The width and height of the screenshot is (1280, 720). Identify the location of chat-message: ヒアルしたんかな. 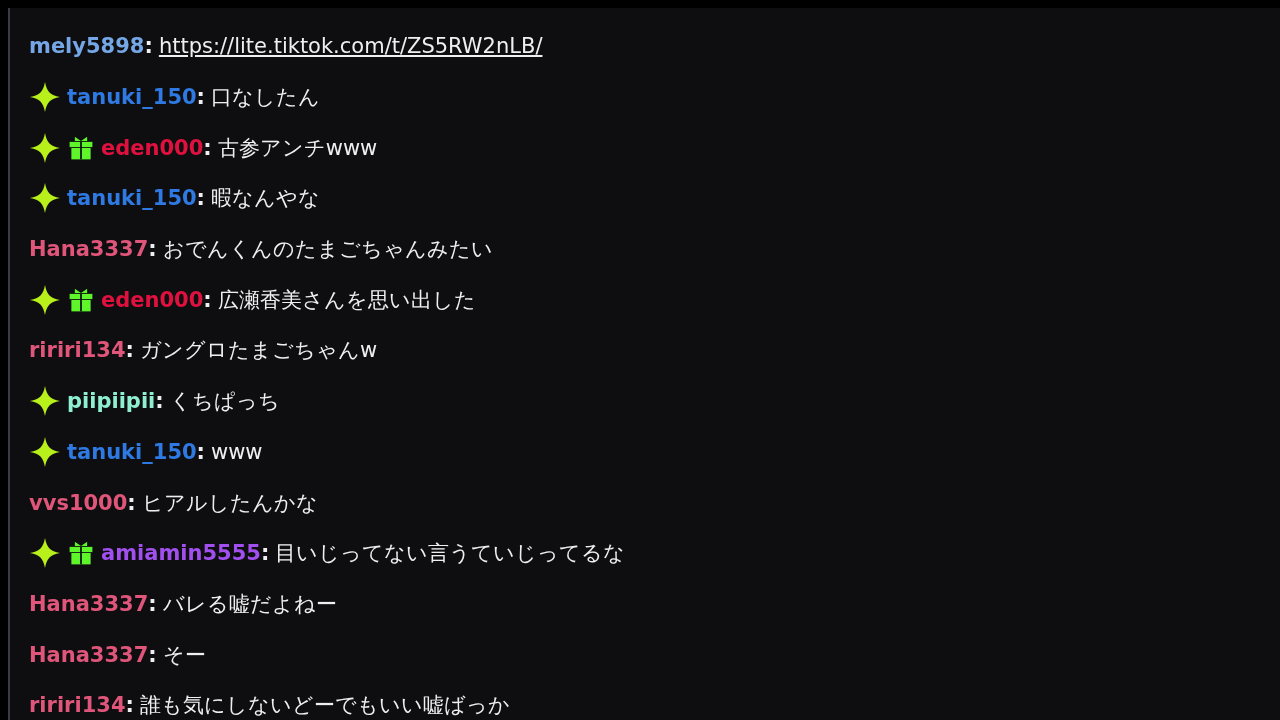
(229, 503).